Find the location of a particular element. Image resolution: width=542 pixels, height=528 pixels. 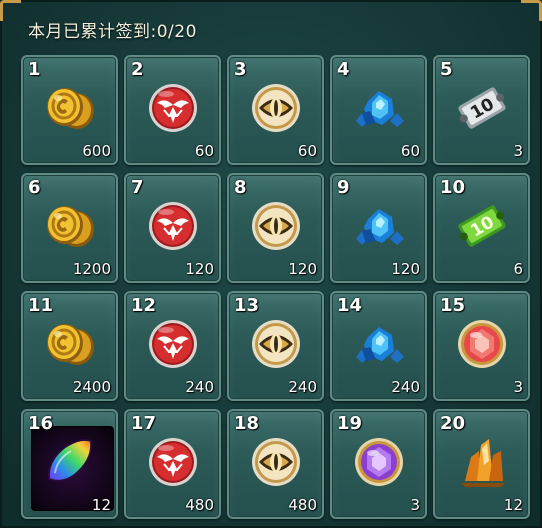

purple-gem-orb-icon is located at coordinates (379, 462).